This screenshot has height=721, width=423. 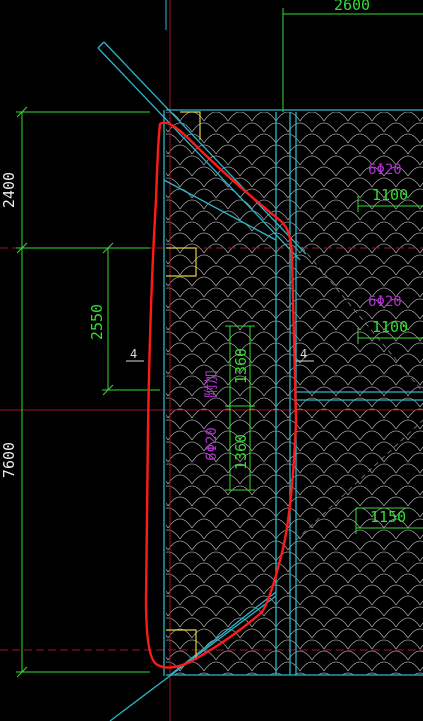 I want to click on dim-top-span: 2600, so click(x=352, y=7).